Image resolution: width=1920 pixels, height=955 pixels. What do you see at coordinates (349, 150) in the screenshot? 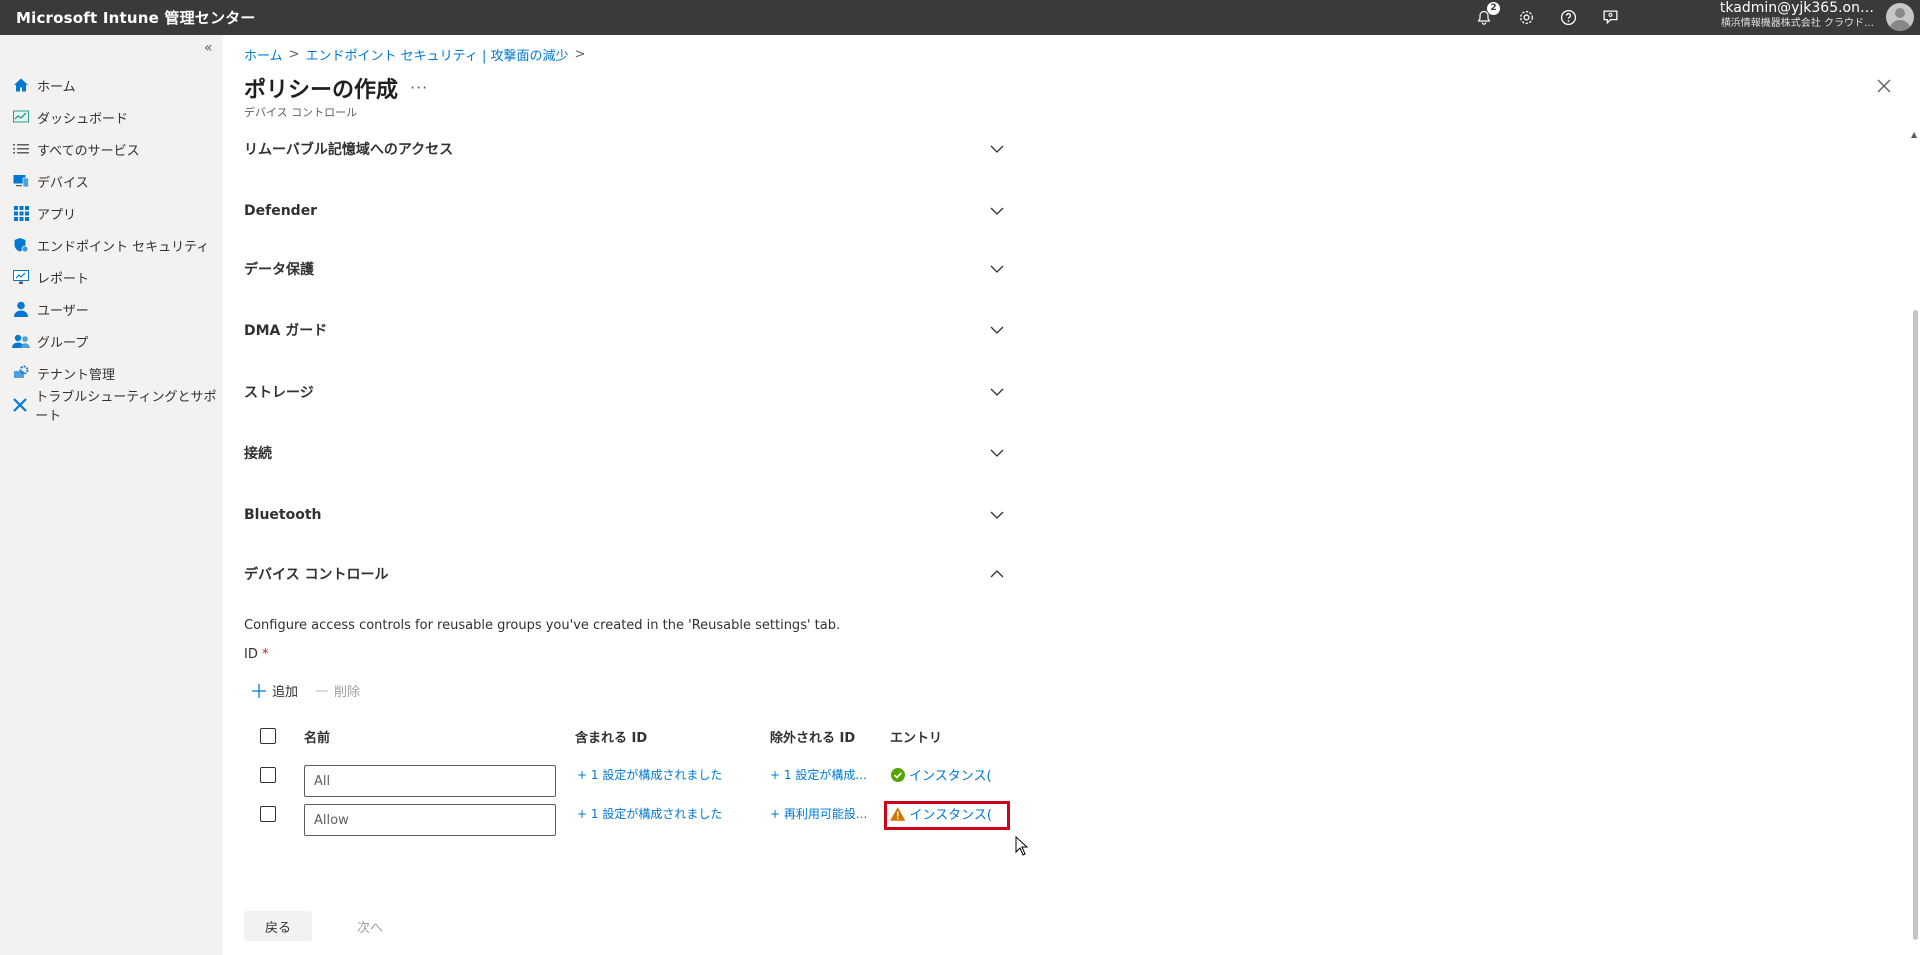
I see `section-label: リムーバブル記憶域へのアクセス` at bounding box center [349, 150].